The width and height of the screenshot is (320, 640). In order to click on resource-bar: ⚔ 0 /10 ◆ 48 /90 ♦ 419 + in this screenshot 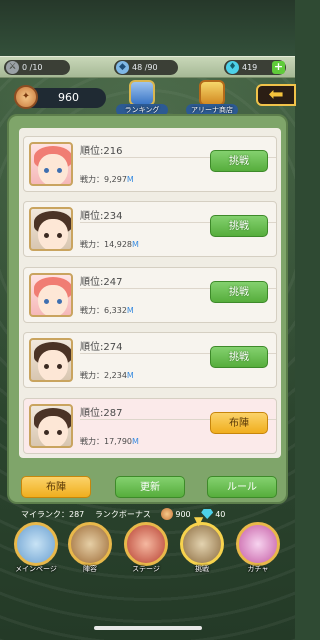, I will do `click(147, 67)`.